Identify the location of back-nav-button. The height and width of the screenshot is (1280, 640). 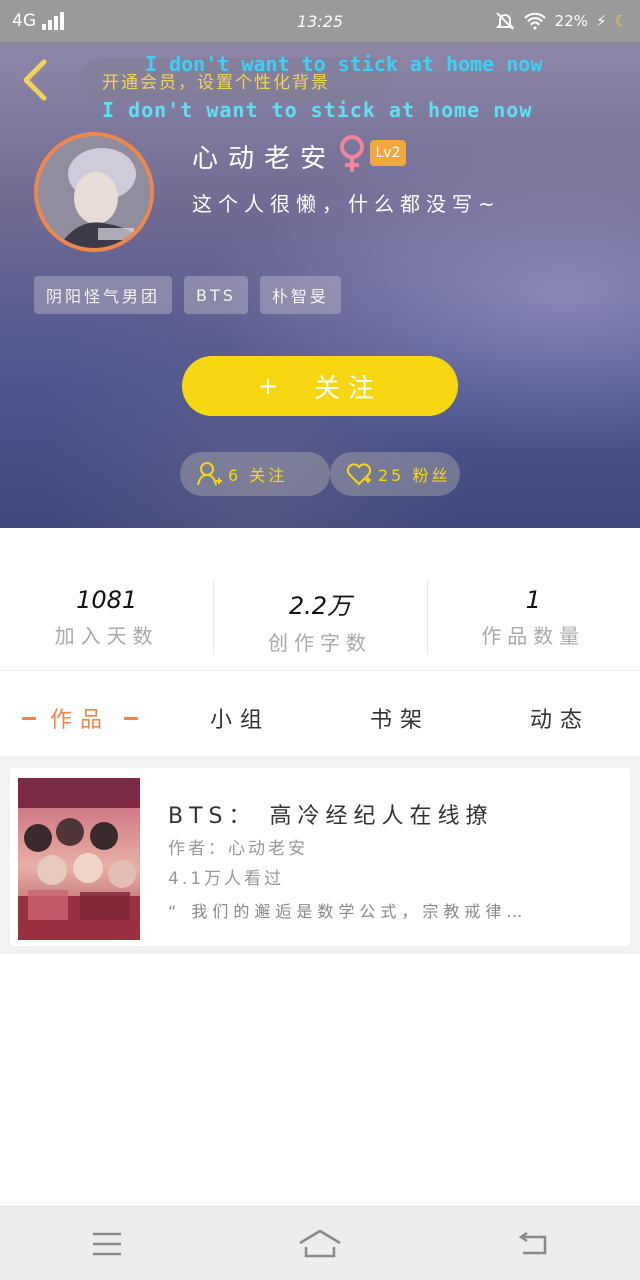
(533, 1244).